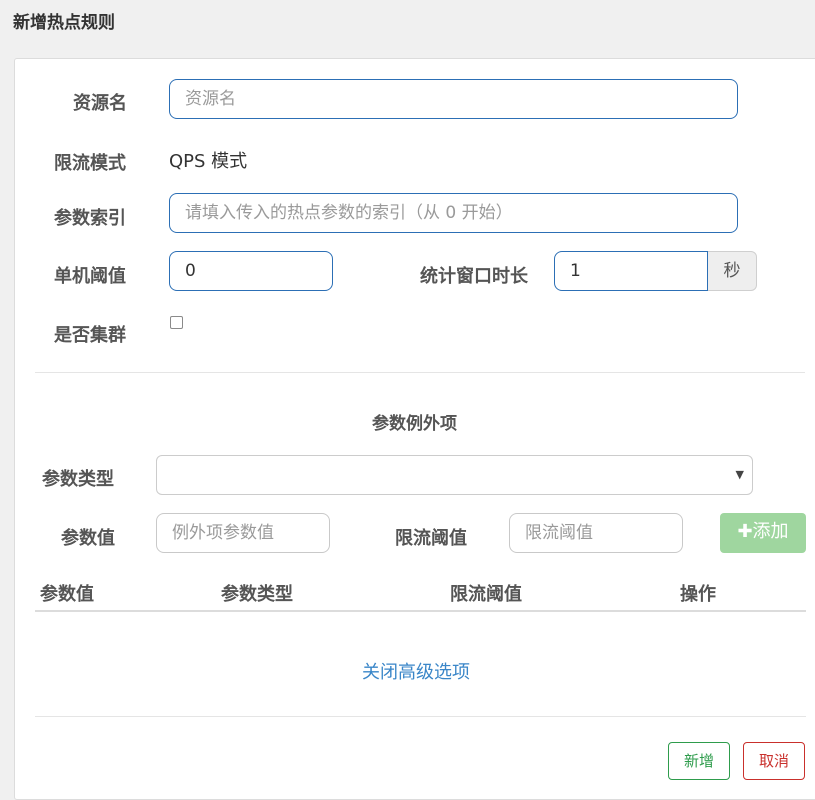 This screenshot has height=800, width=815. Describe the element at coordinates (90, 218) in the screenshot. I see `param-index-label: 参数索引` at that location.